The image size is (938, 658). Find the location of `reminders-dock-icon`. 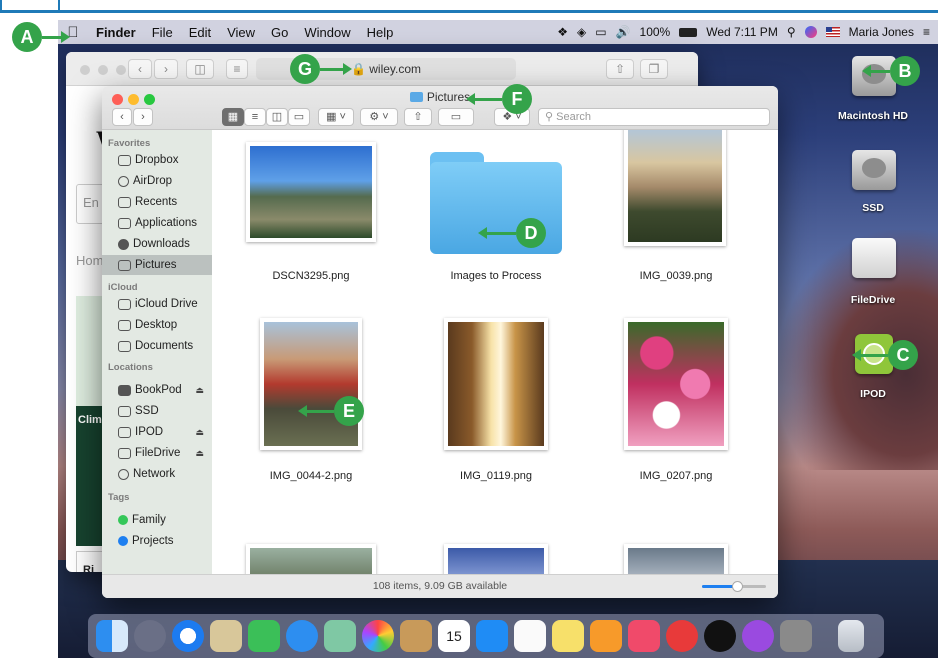

reminders-dock-icon is located at coordinates (530, 636).